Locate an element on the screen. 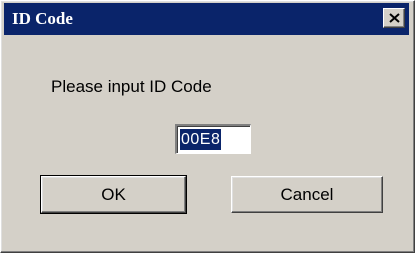 Image resolution: width=415 pixels, height=253 pixels. cancel-button: Cancel is located at coordinates (307, 194).